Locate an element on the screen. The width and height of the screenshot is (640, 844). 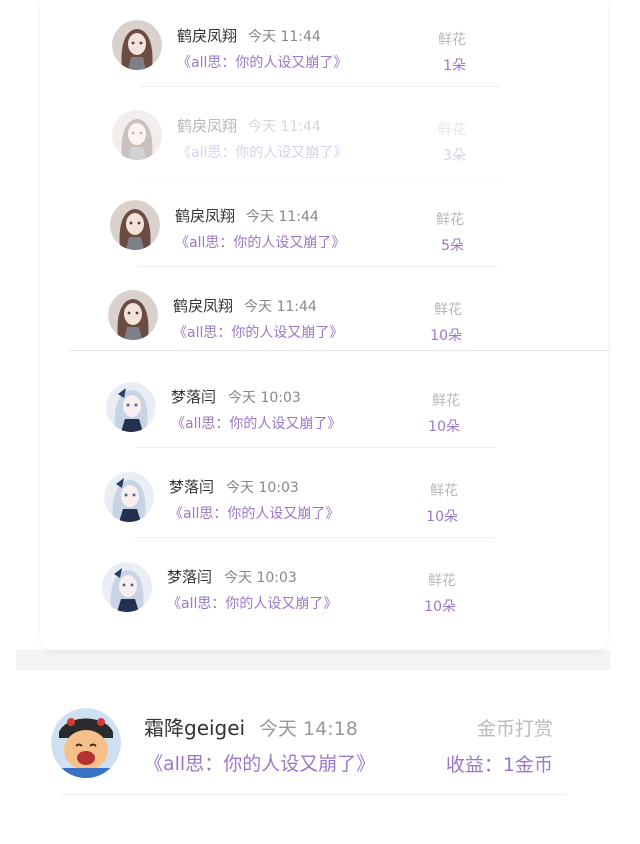
list-item: 鹤戾凤翔 今天 11:44 《all思：你的人设又崩了》 鲜花 5朵 is located at coordinates (324, 225).